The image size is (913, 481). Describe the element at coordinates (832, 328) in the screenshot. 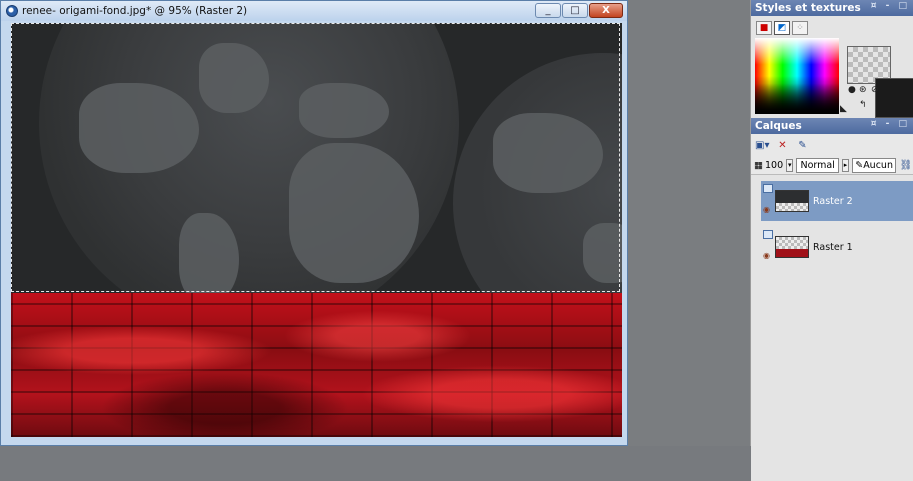

I see `layers-list: ◉ Raster 2 ◉ Raster 1` at that location.